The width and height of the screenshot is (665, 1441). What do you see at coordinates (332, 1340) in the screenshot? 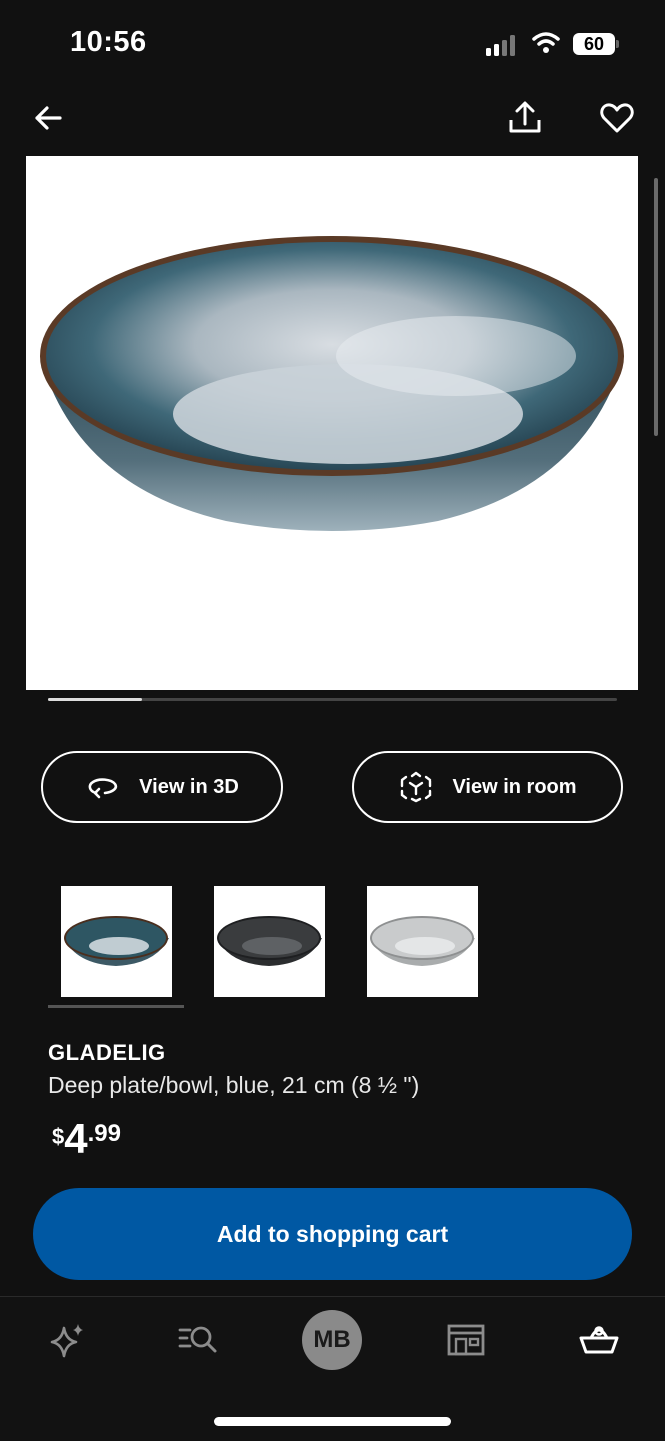
I see `account-avatar: MB` at bounding box center [332, 1340].